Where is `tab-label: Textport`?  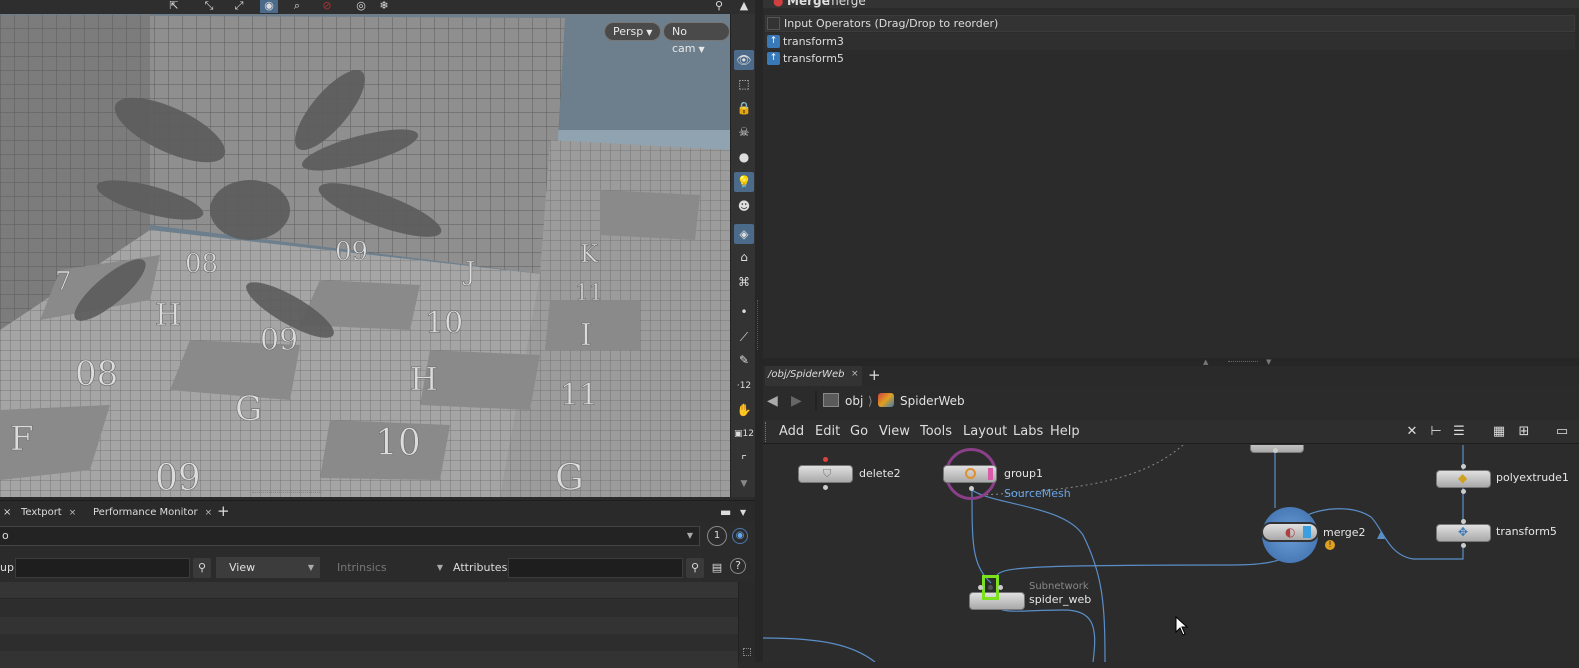 tab-label: Textport is located at coordinates (41, 512).